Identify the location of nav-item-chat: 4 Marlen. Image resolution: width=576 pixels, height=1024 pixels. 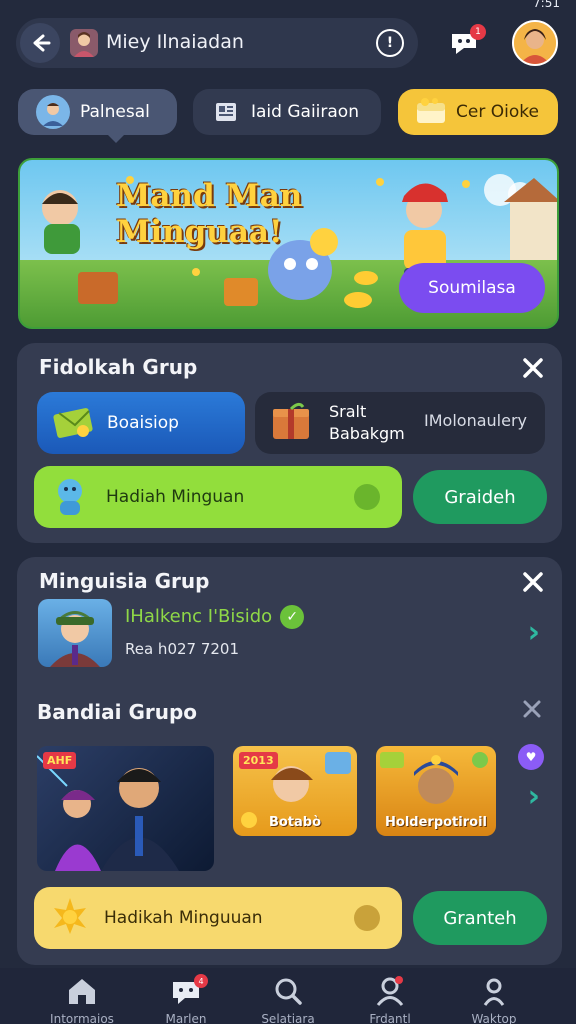
(186, 996).